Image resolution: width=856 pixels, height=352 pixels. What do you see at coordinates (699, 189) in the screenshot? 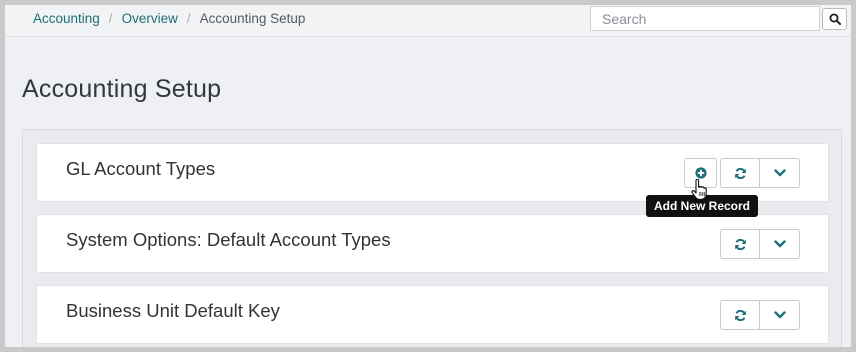
I see `hand-pointer-icon` at bounding box center [699, 189].